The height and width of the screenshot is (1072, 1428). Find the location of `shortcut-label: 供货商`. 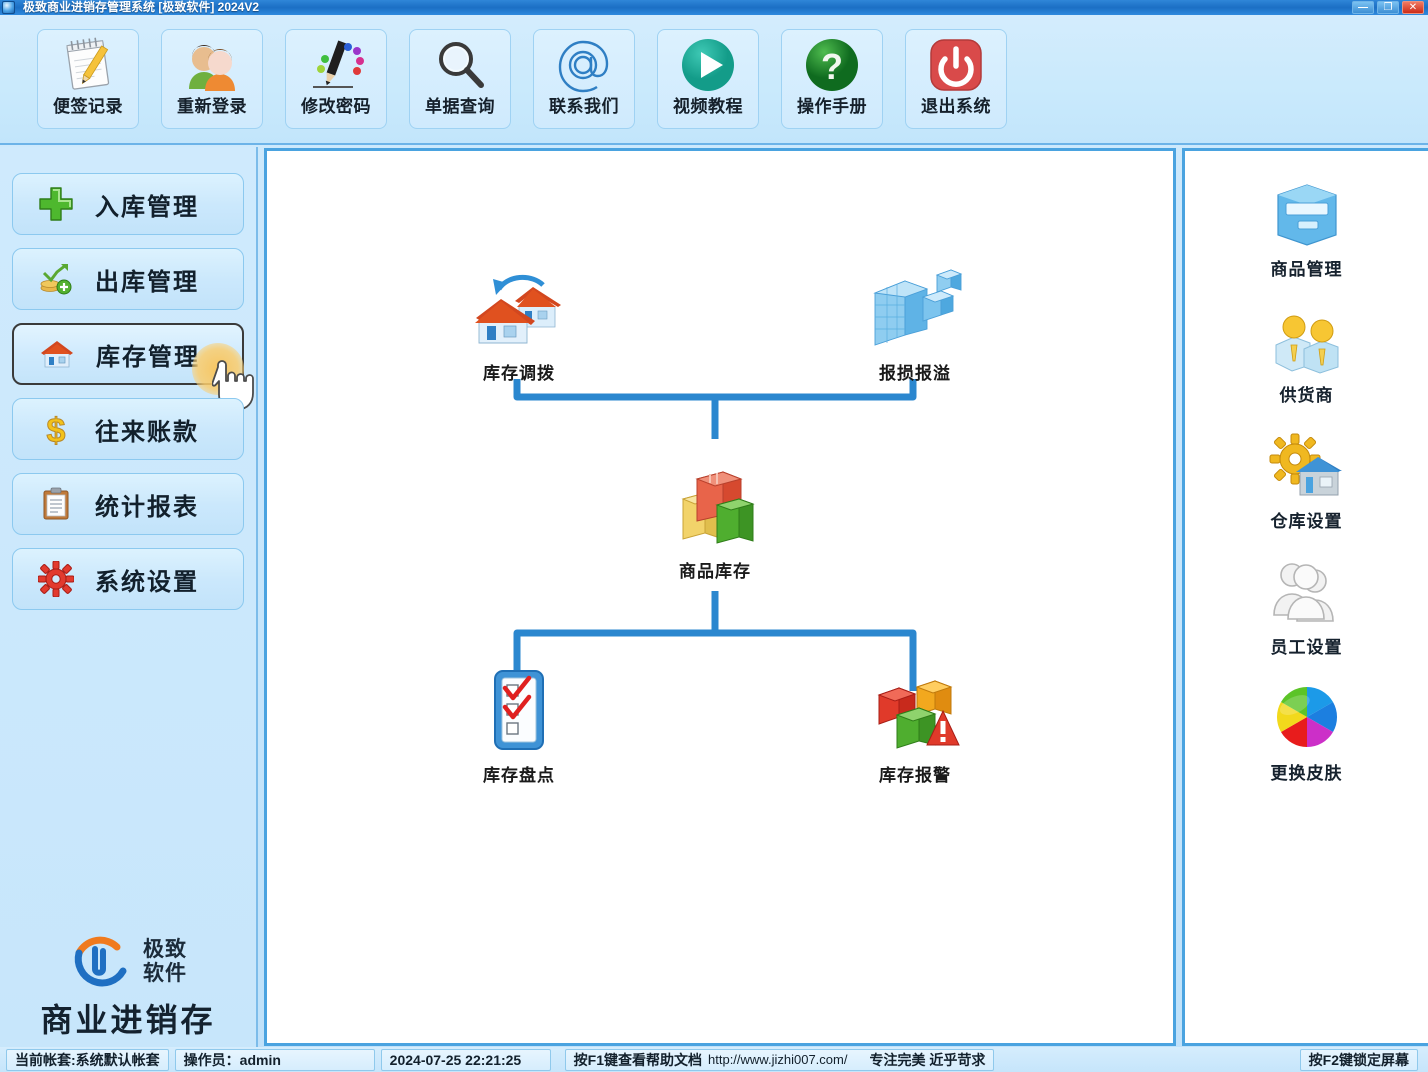

shortcut-label: 供货商 is located at coordinates (1306, 395).